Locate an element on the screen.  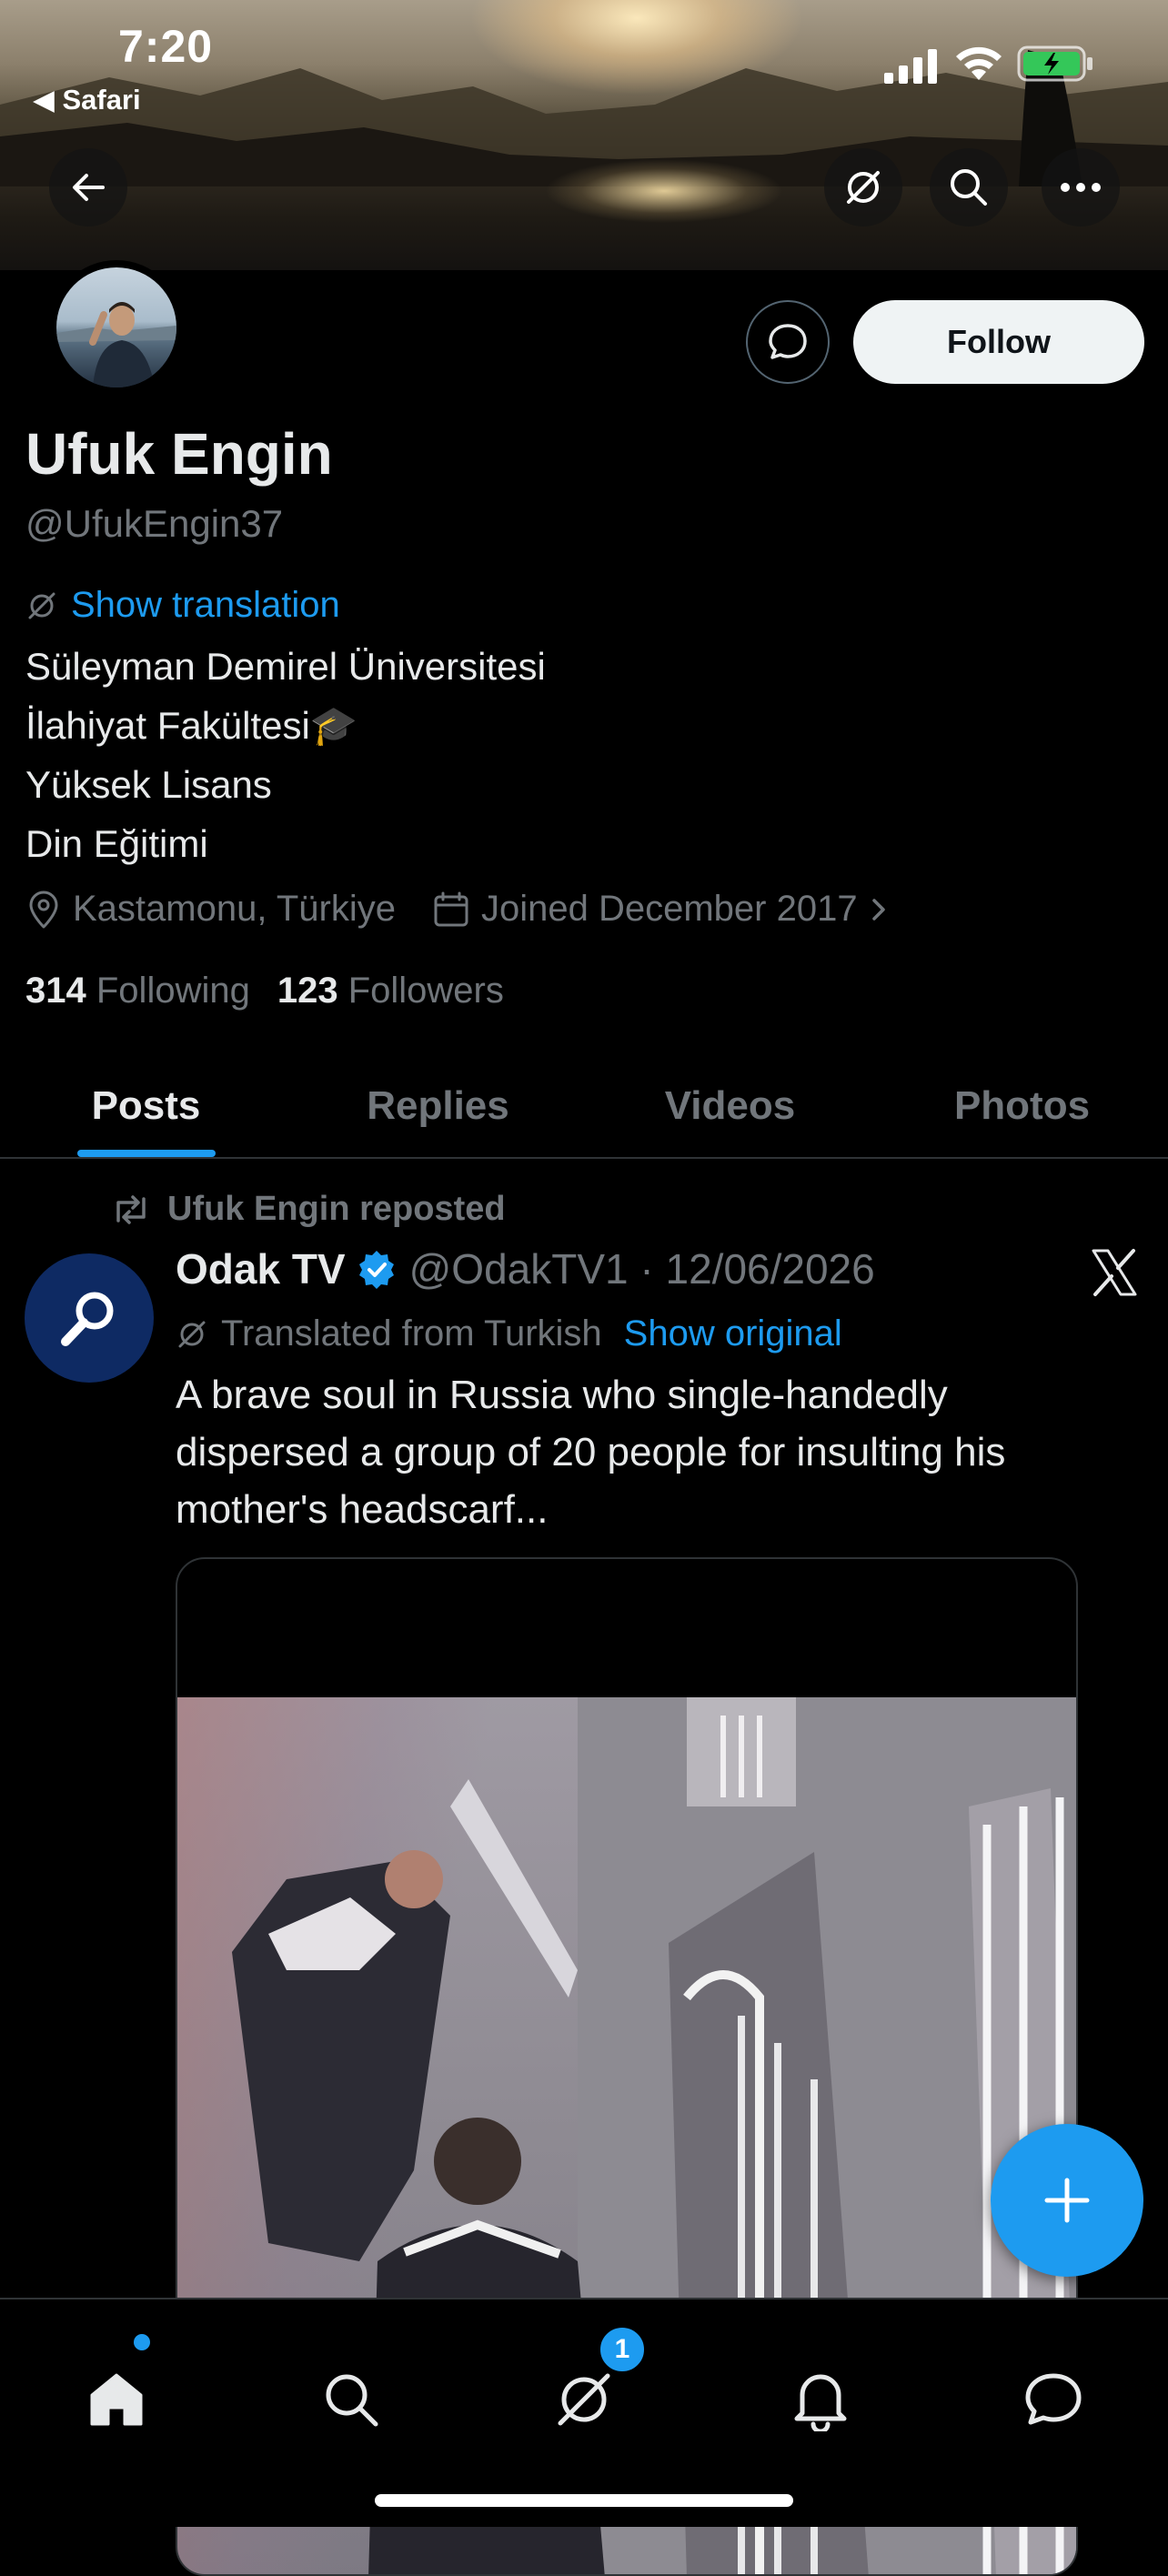
follow-stats: 314 Following 123 Followers is located at coordinates (264, 991).